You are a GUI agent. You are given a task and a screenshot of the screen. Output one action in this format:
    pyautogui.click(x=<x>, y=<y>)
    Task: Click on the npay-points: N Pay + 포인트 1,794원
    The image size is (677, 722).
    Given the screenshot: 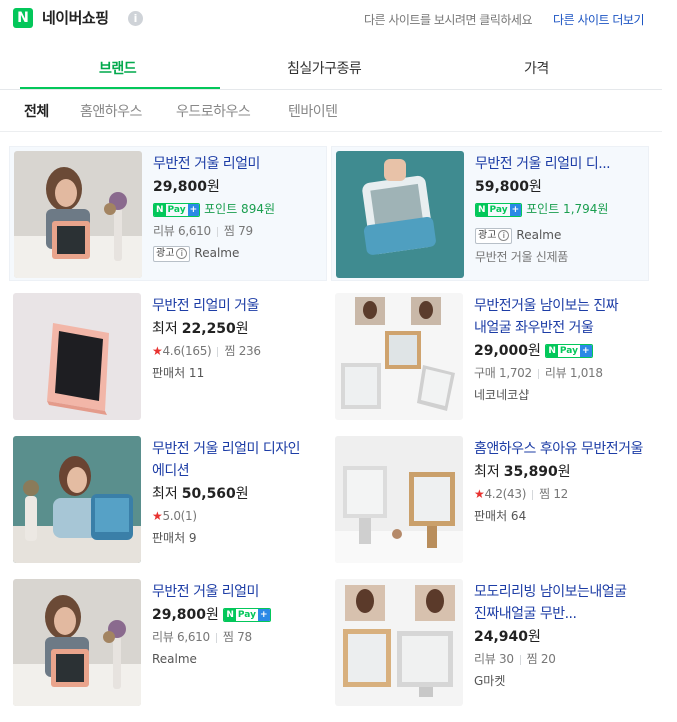 What is the action you would take?
    pyautogui.click(x=560, y=209)
    